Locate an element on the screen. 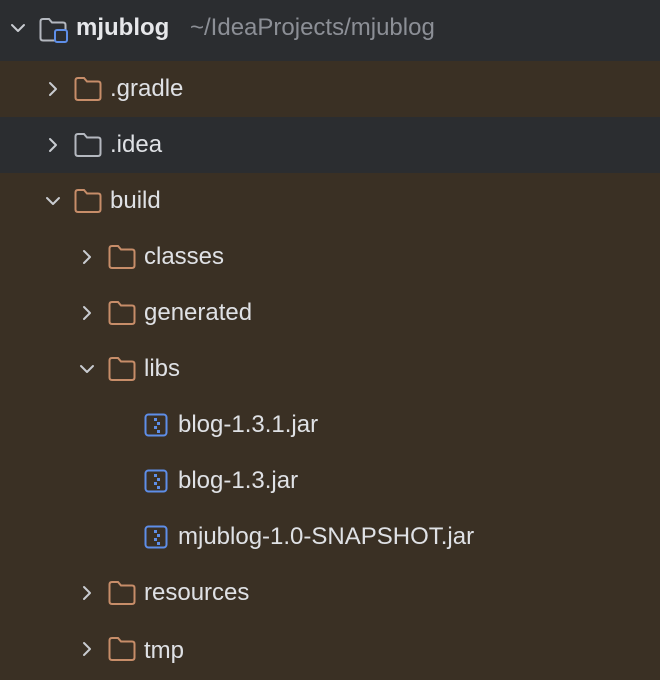 Image resolution: width=660 pixels, height=680 pixels. tree-row-libs: libs is located at coordinates (330, 369).